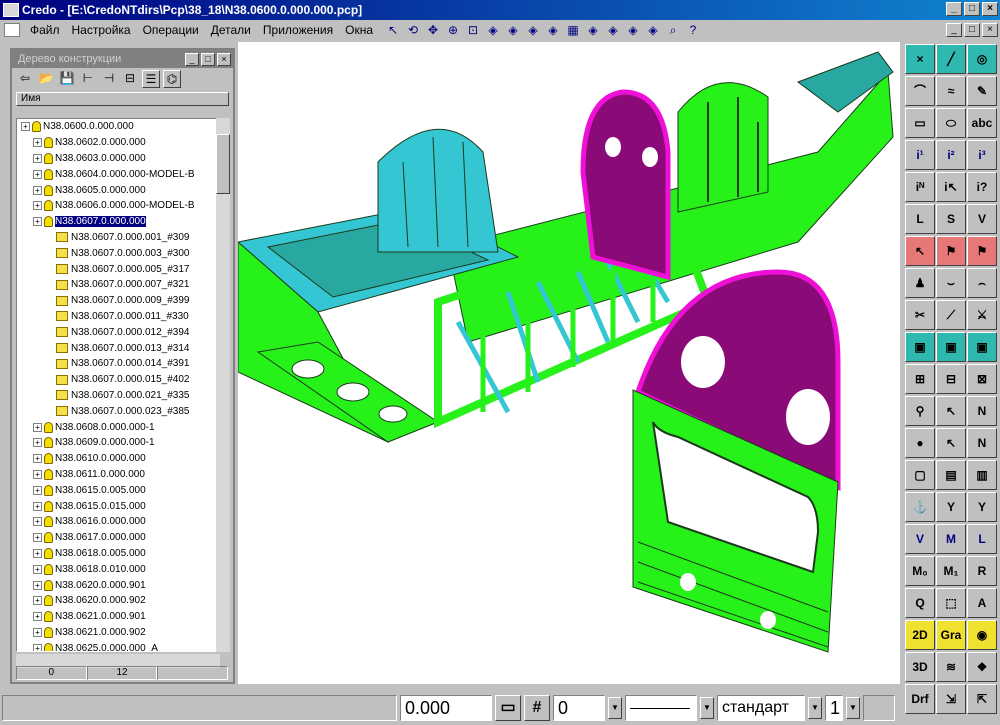  Describe the element at coordinates (815, 707) in the screenshot. I see `style-dropdown-button: ▼` at that location.